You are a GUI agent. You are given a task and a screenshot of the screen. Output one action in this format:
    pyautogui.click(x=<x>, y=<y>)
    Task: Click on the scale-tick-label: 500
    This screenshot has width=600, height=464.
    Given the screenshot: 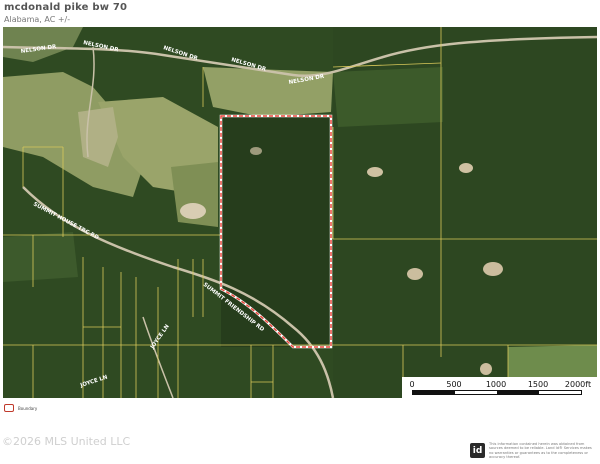 What is the action you would take?
    pyautogui.click(x=454, y=384)
    